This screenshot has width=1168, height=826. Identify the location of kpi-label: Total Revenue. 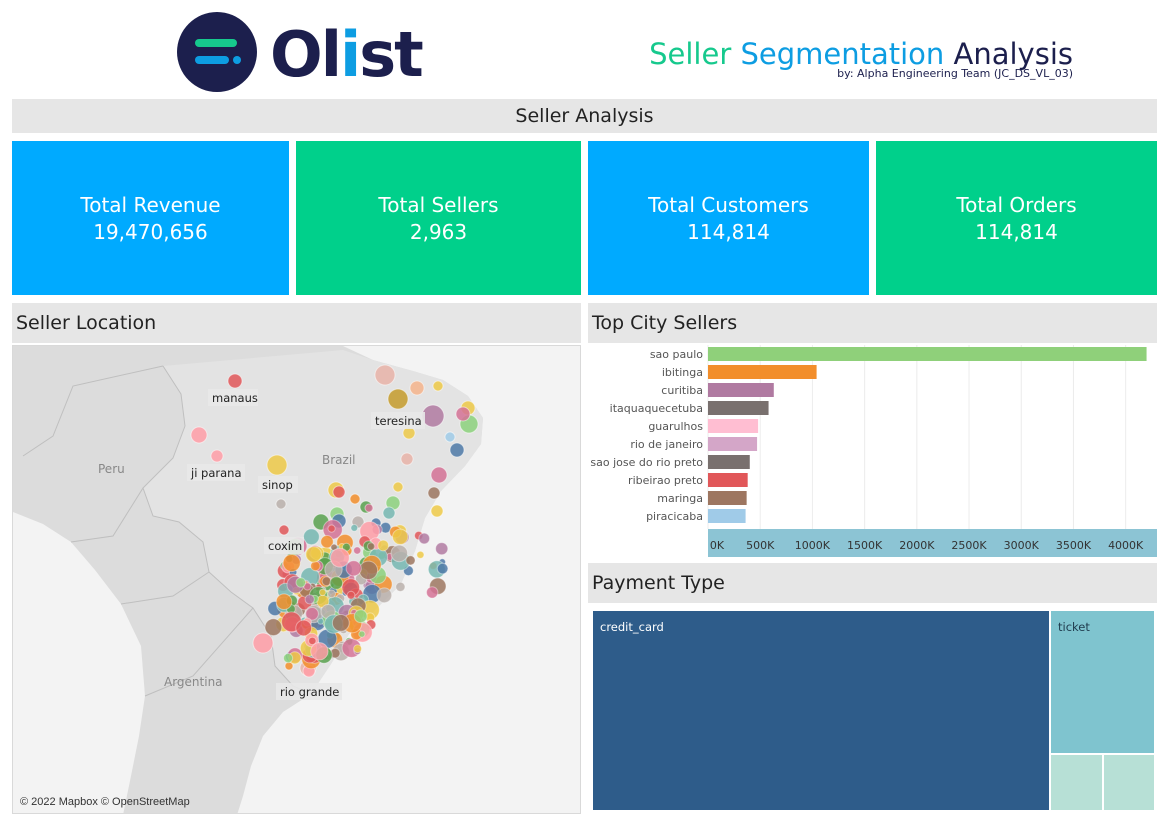
(150, 205).